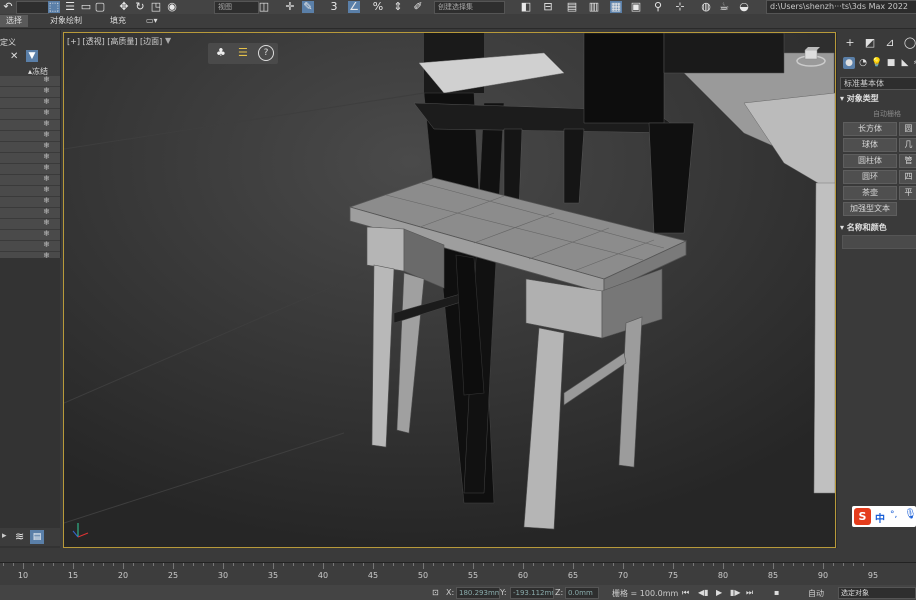 This screenshot has width=916, height=600. I want to click on set-key-icon: ▪, so click(776, 592).